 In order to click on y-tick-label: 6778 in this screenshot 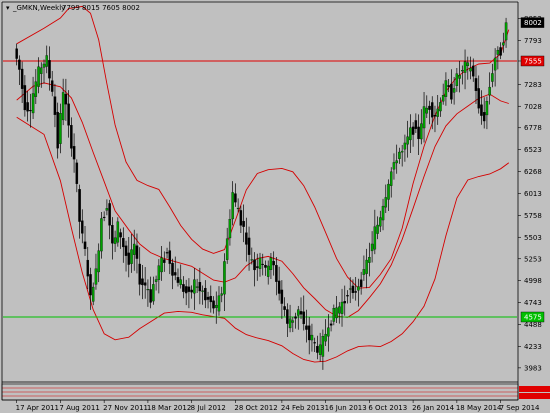, I will do `click(533, 128)`.